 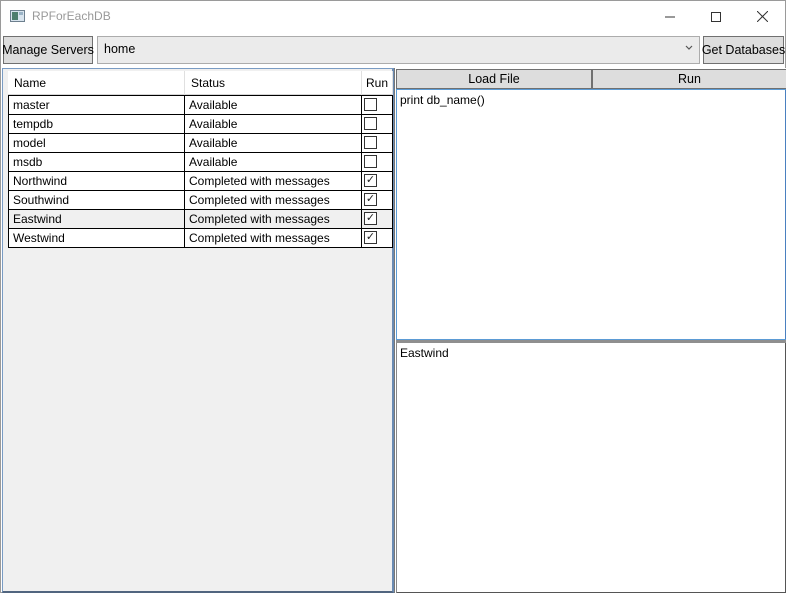 What do you see at coordinates (442, 100) in the screenshot?
I see `script-text: print db_name()` at bounding box center [442, 100].